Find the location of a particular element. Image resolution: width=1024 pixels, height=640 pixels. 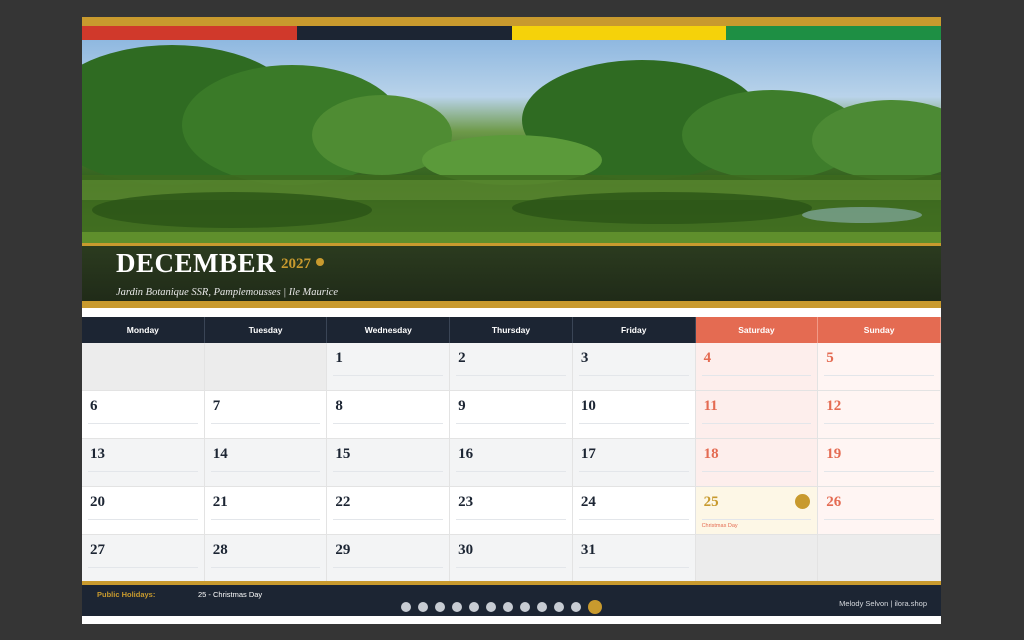

day-number: 10 is located at coordinates (588, 406).